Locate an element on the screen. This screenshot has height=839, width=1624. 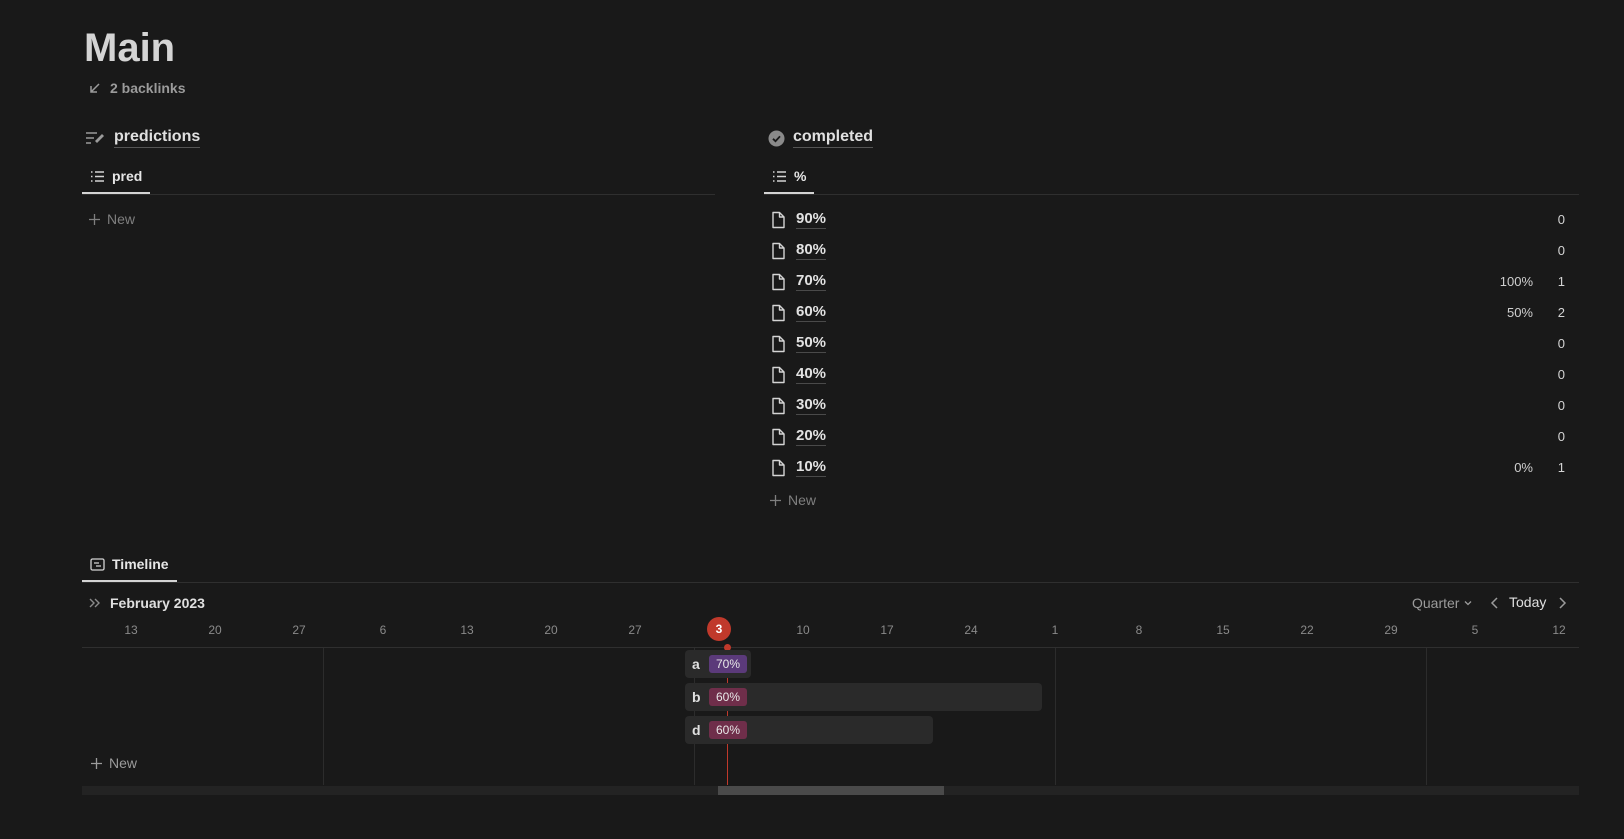
list-item: 40% 0 is located at coordinates (1170, 374).